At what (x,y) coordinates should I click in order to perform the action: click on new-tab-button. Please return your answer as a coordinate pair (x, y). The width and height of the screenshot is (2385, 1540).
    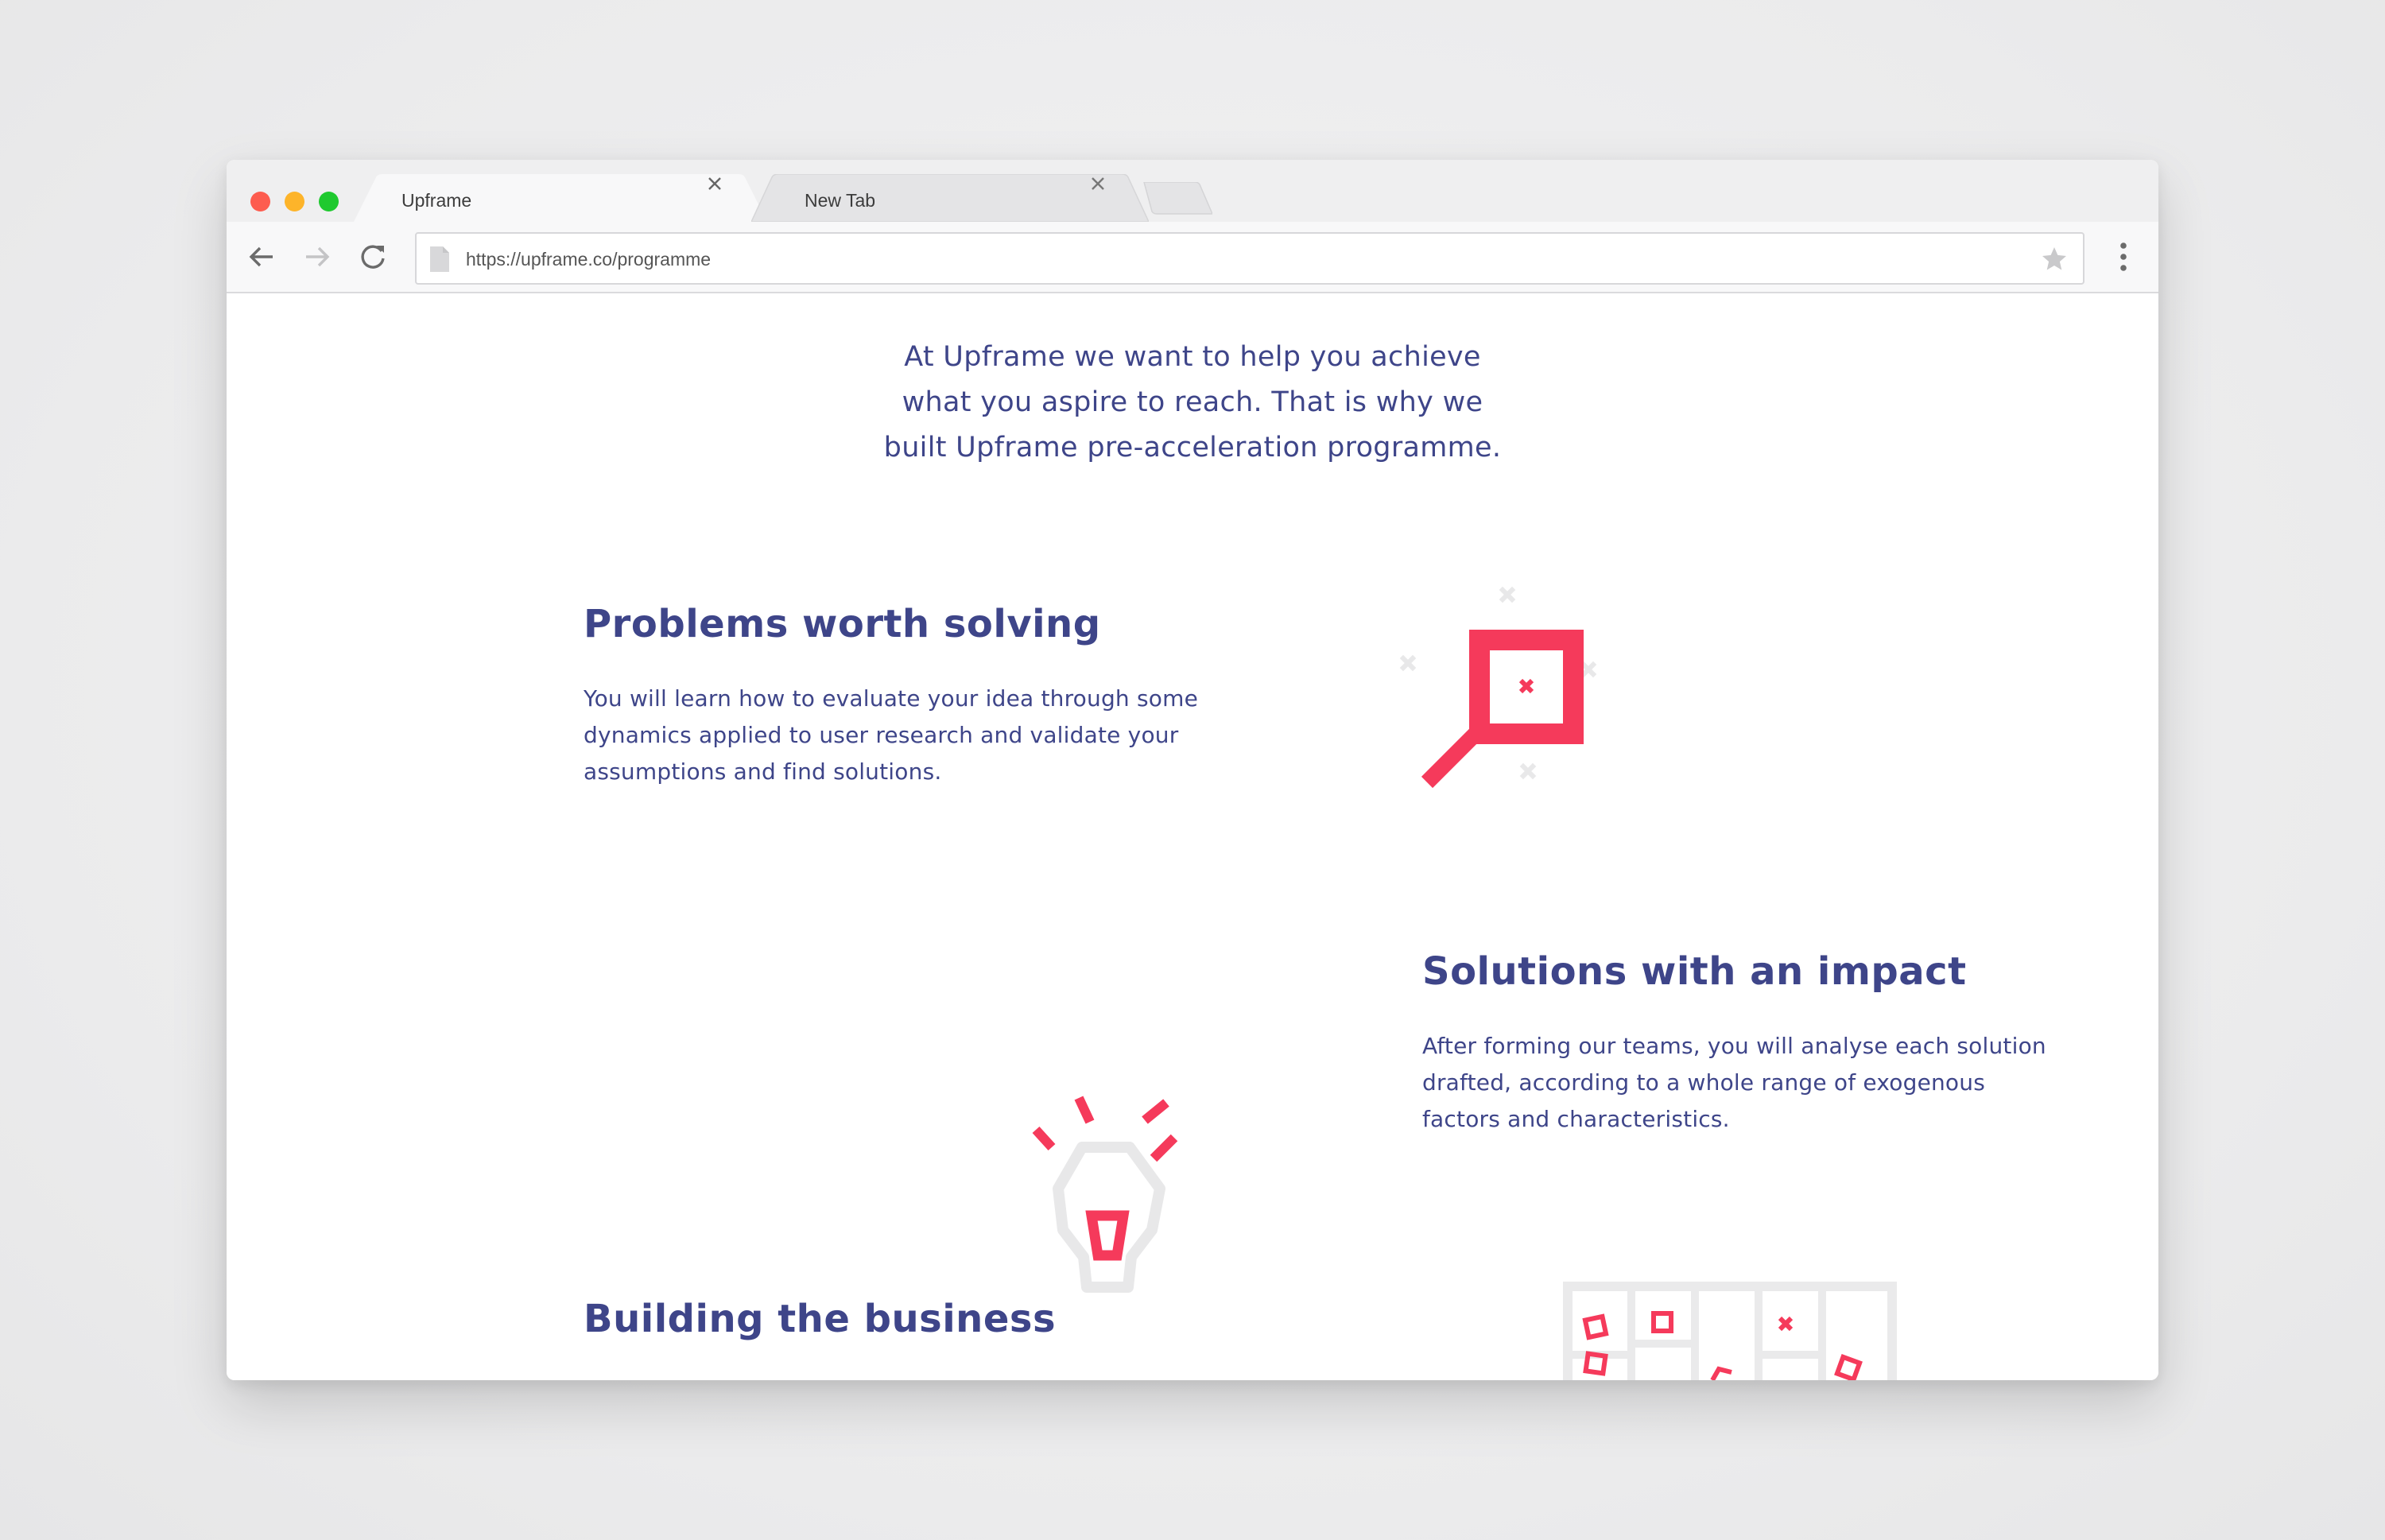
    Looking at the image, I should click on (1175, 202).